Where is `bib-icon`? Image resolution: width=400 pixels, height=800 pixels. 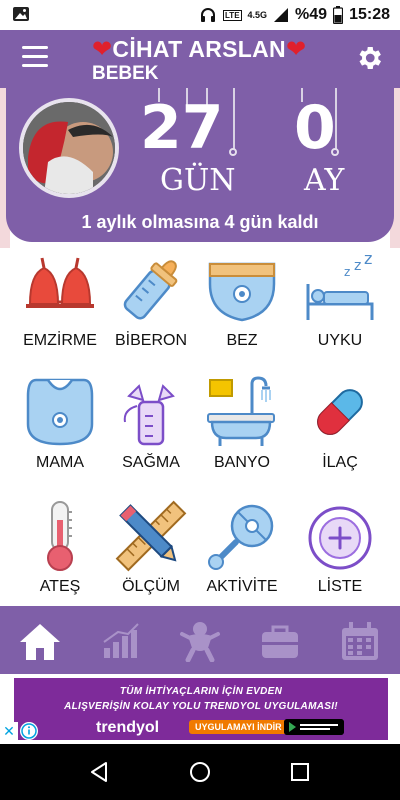
bib-icon is located at coordinates (60, 412).